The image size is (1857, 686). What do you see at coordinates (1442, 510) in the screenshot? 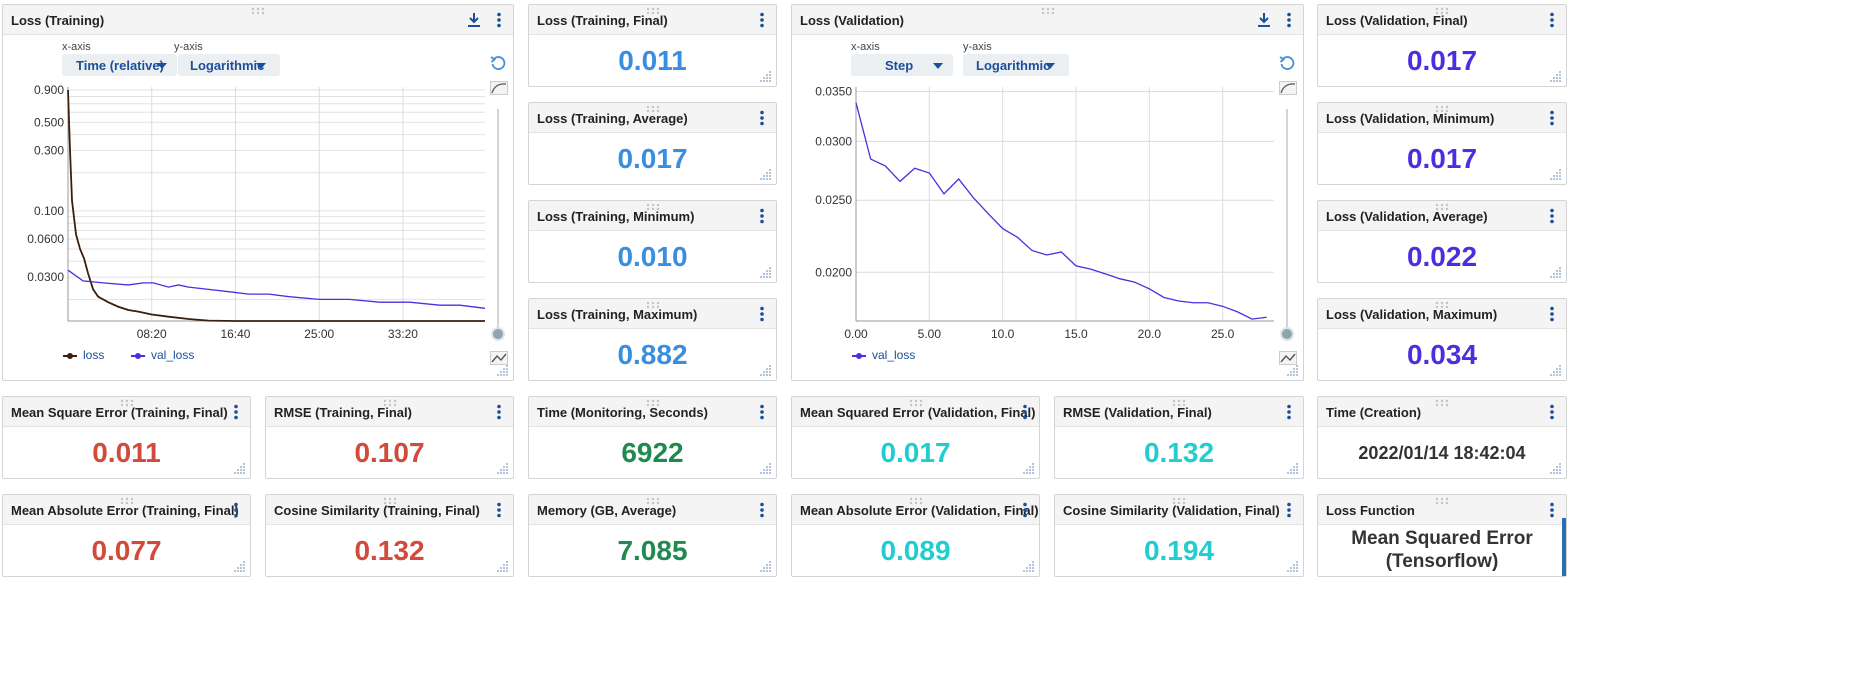
I see `card-header: Loss Function` at bounding box center [1442, 510].